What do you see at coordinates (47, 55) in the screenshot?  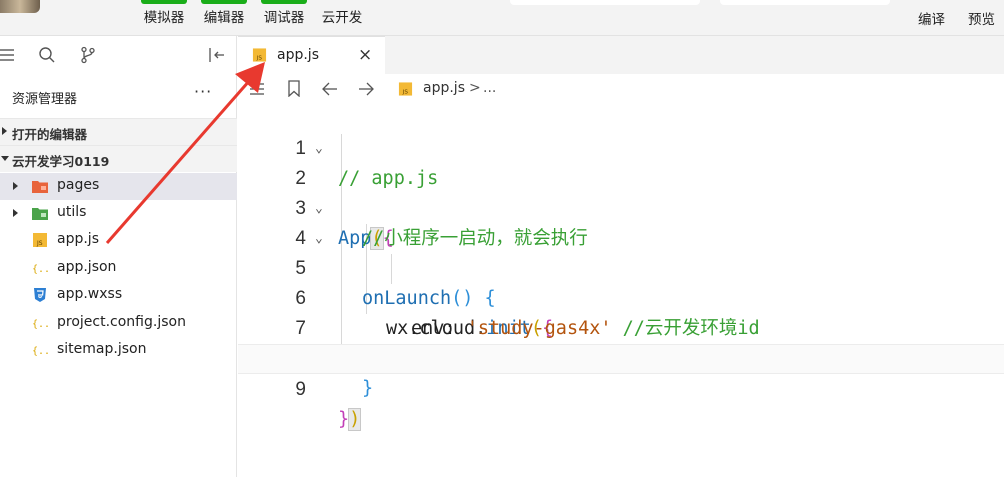 I see `search-icon` at bounding box center [47, 55].